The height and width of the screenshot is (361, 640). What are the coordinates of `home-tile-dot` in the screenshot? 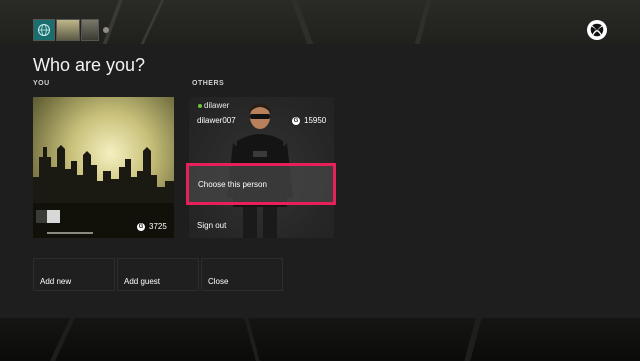 It's located at (106, 30).